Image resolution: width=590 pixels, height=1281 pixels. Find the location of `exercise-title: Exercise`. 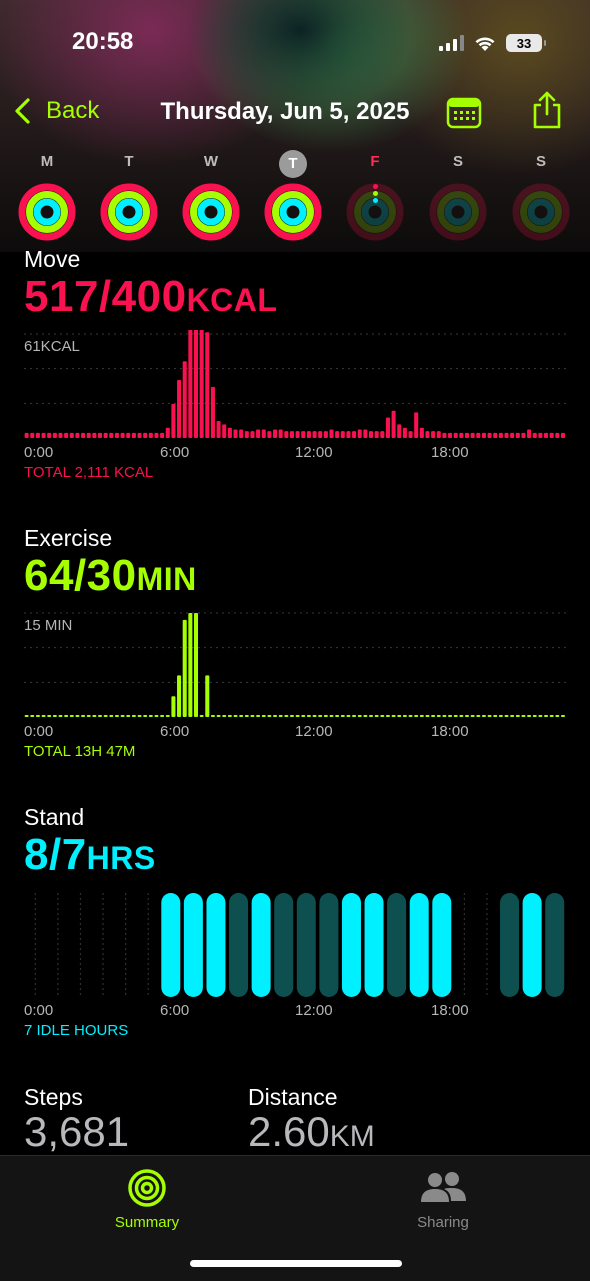

exercise-title: Exercise is located at coordinates (68, 538).